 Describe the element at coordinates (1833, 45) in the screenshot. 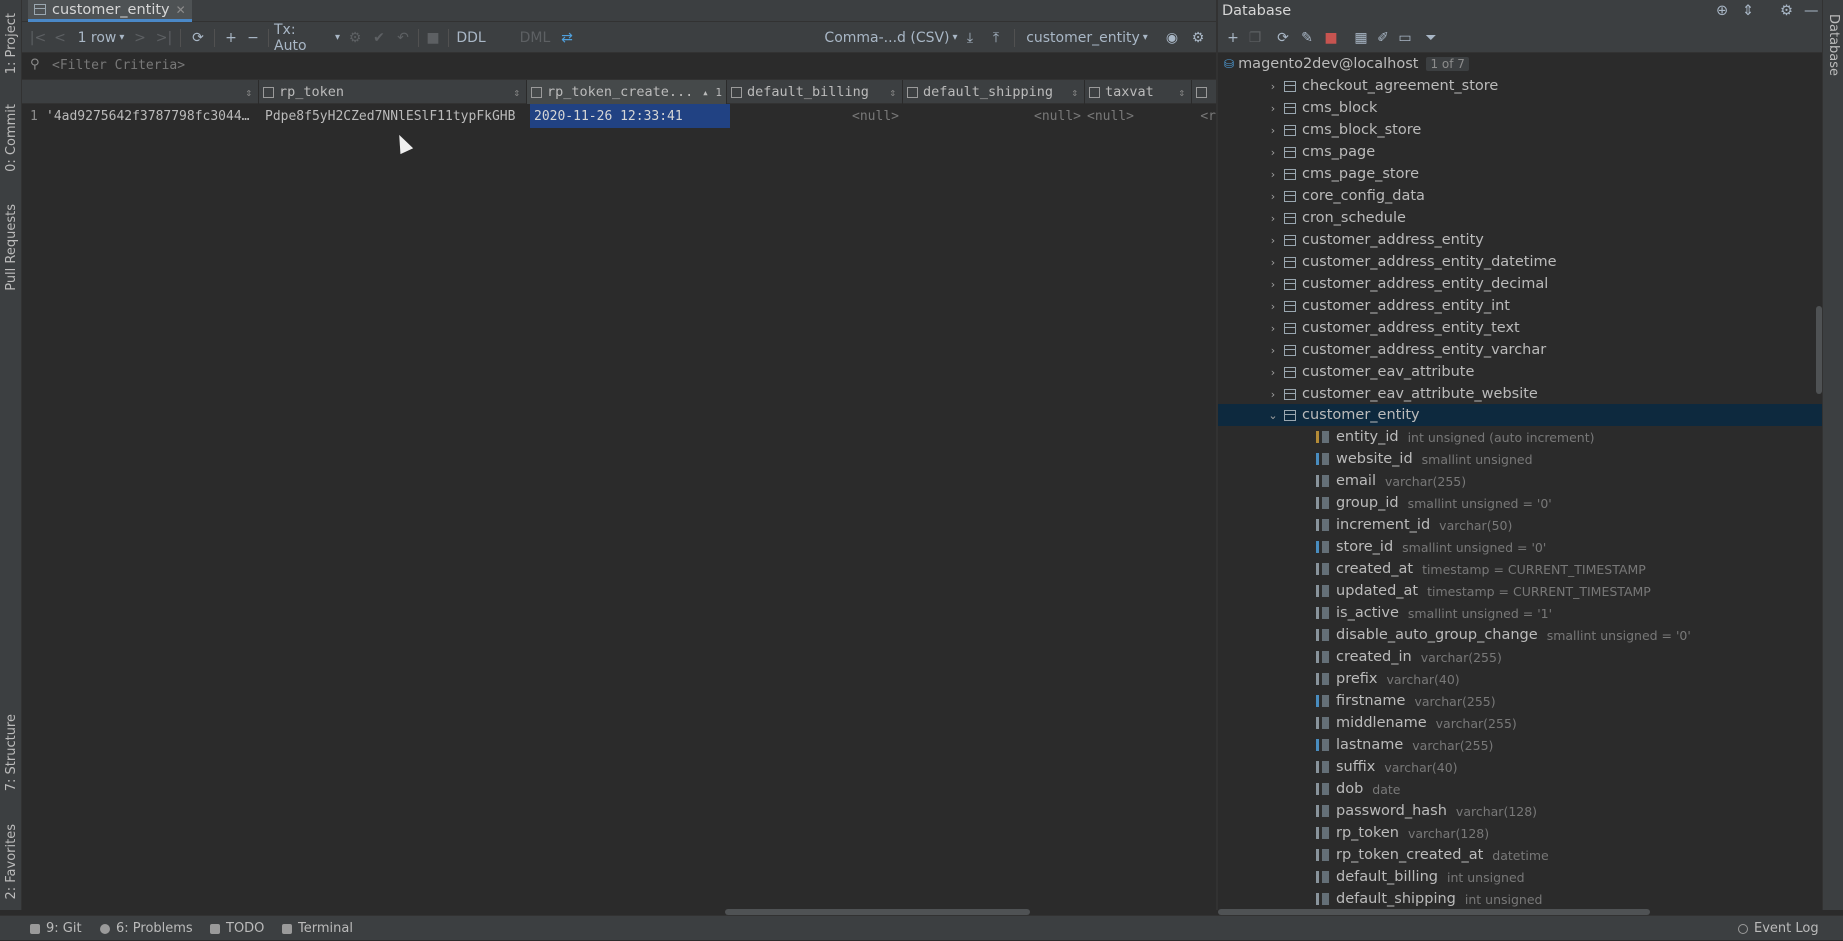

I see `tab-database: Database` at that location.